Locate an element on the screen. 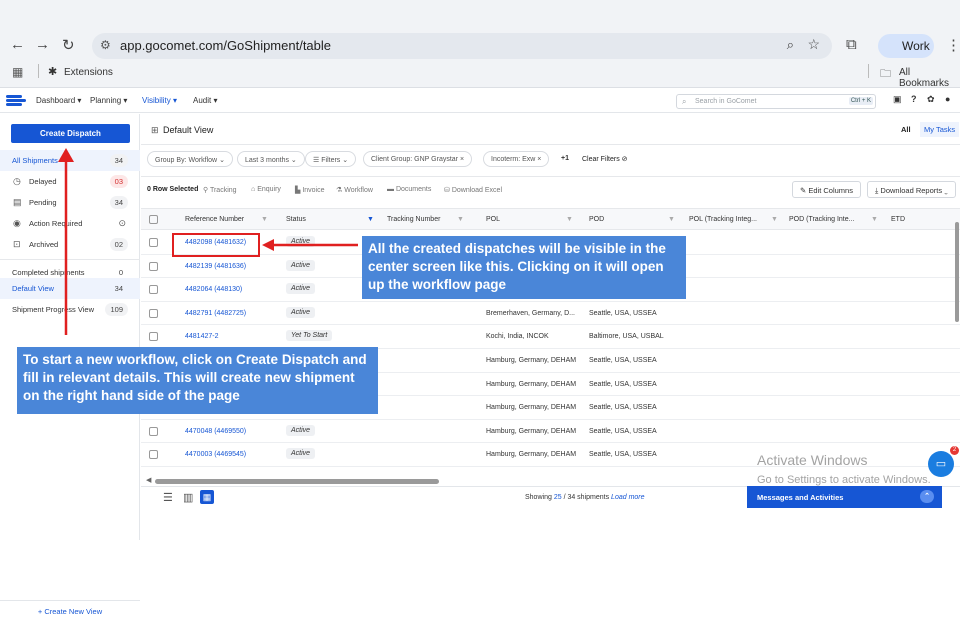  filters-dropdown: ☰ Filters ⌄ is located at coordinates (331, 159).